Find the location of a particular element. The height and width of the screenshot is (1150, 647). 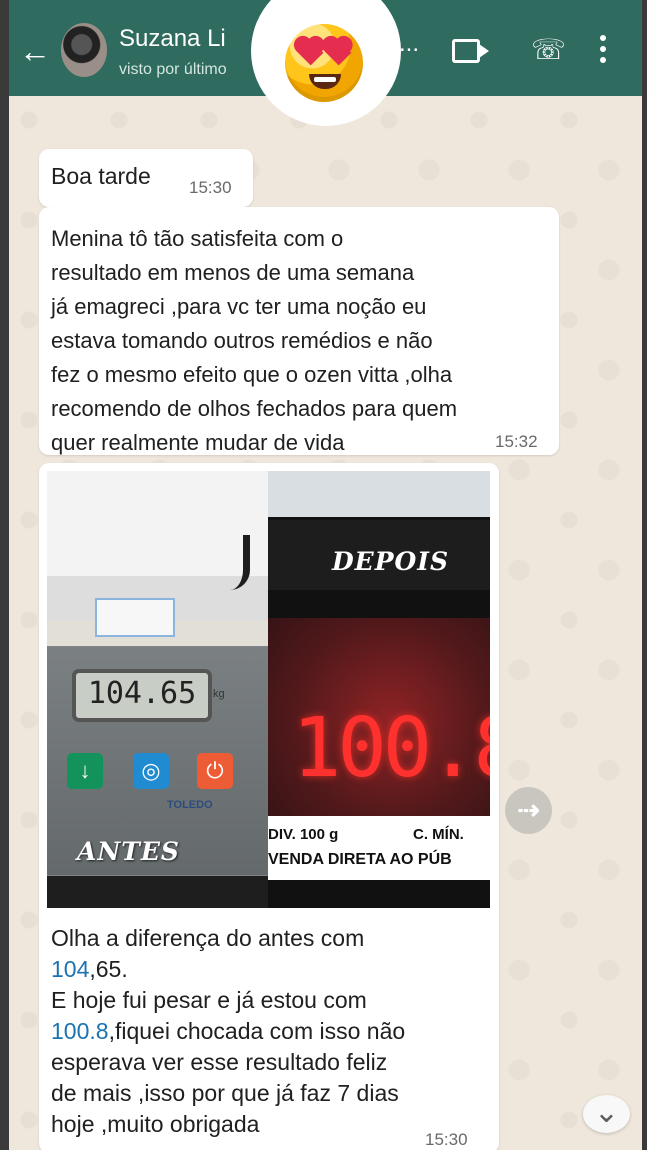

scale-division: DIV. 100 g is located at coordinates (303, 834).